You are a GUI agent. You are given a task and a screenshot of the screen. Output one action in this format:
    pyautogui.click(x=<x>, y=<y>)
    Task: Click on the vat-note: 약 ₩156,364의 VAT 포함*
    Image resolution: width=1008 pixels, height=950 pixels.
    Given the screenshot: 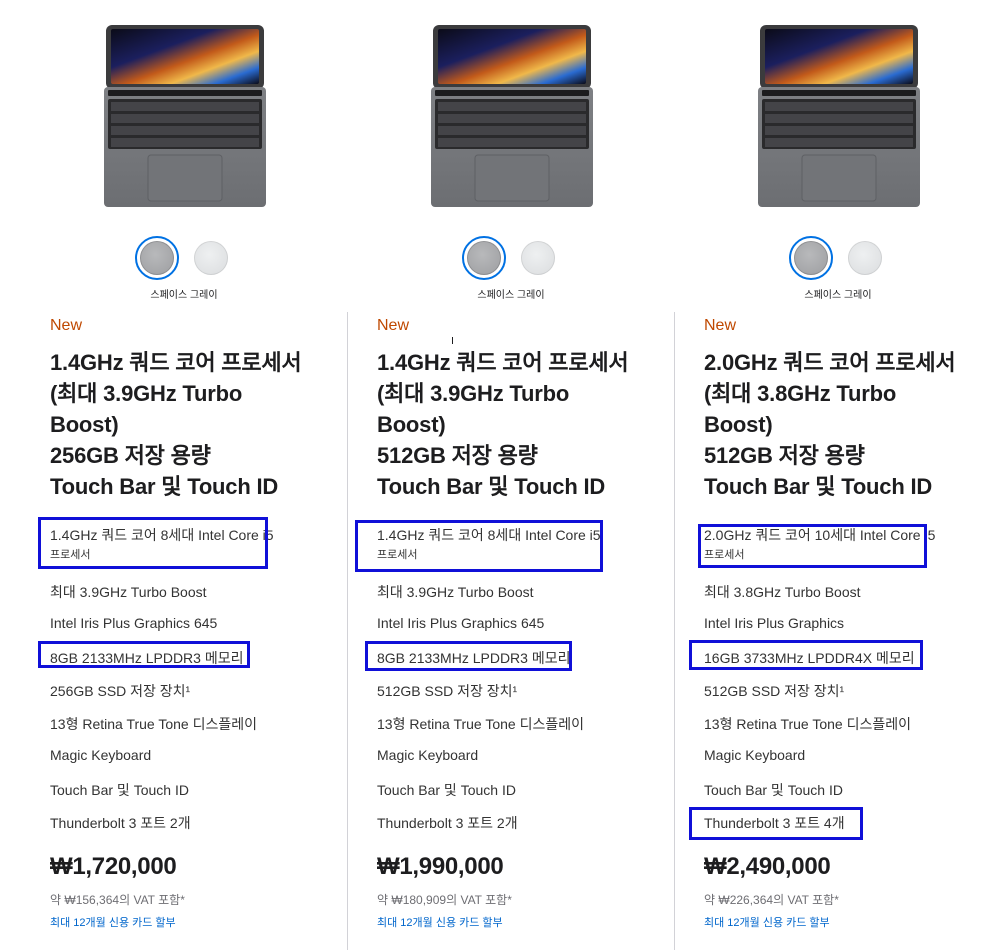 What is the action you would take?
    pyautogui.click(x=117, y=900)
    